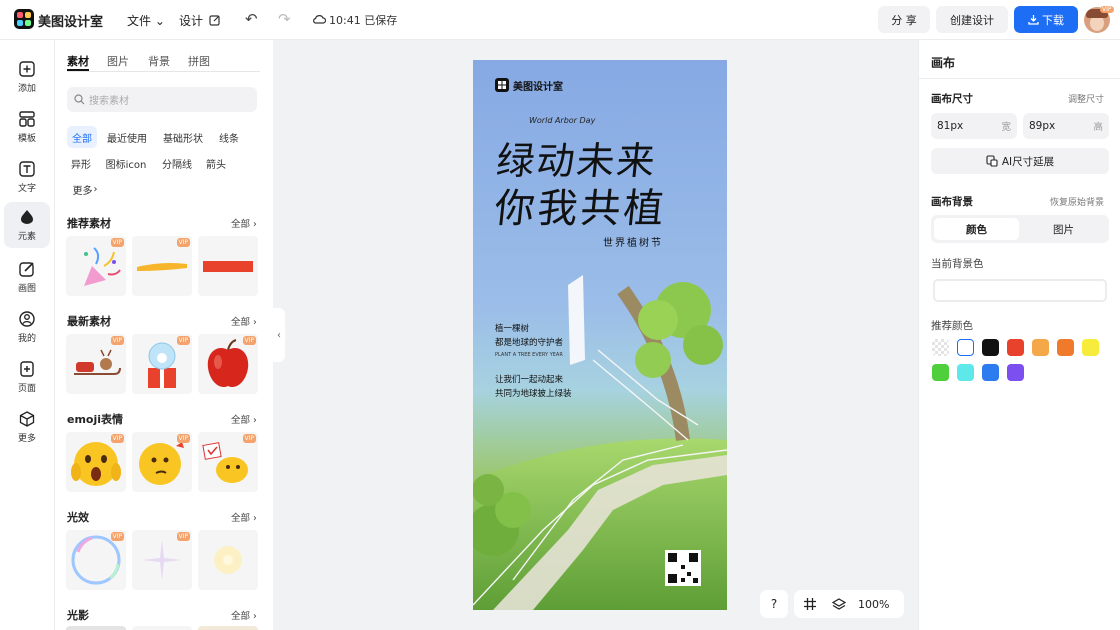 The image size is (1120, 630). I want to click on layers-icon, so click(839, 604).